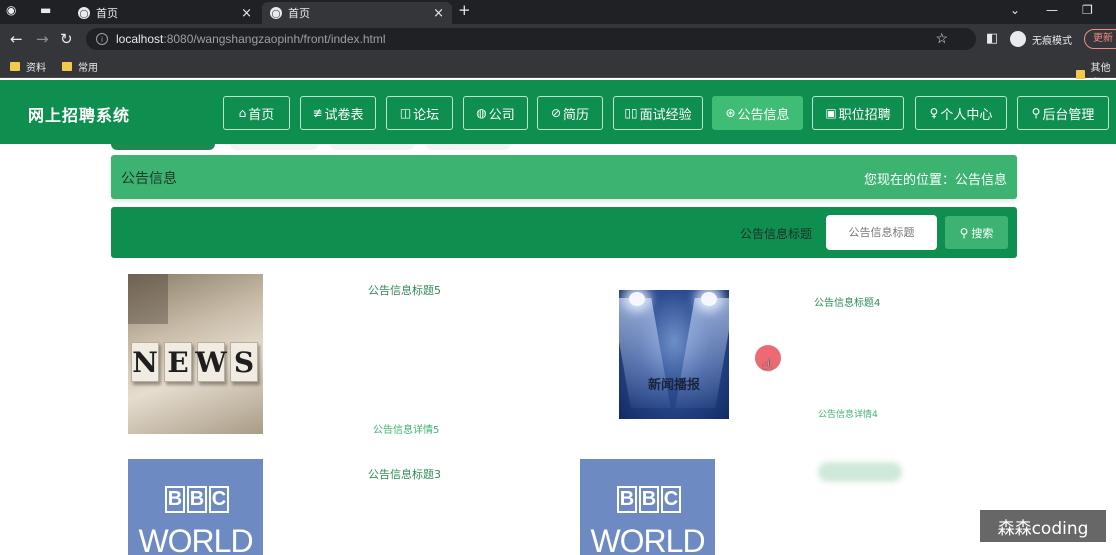 This screenshot has width=1116, height=555. What do you see at coordinates (1018, 39) in the screenshot?
I see `incognito-icon` at bounding box center [1018, 39].